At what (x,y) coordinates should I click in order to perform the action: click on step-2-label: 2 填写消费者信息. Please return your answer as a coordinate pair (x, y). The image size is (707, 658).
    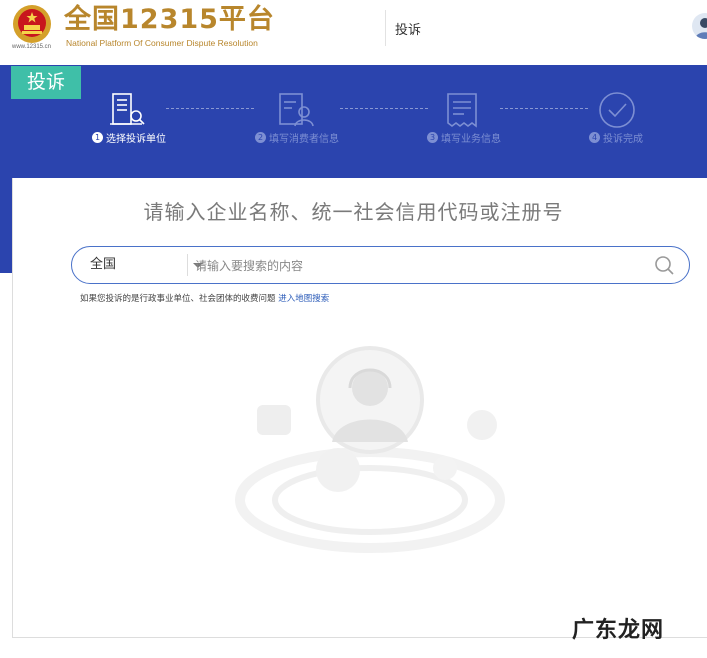
    Looking at the image, I should click on (297, 137).